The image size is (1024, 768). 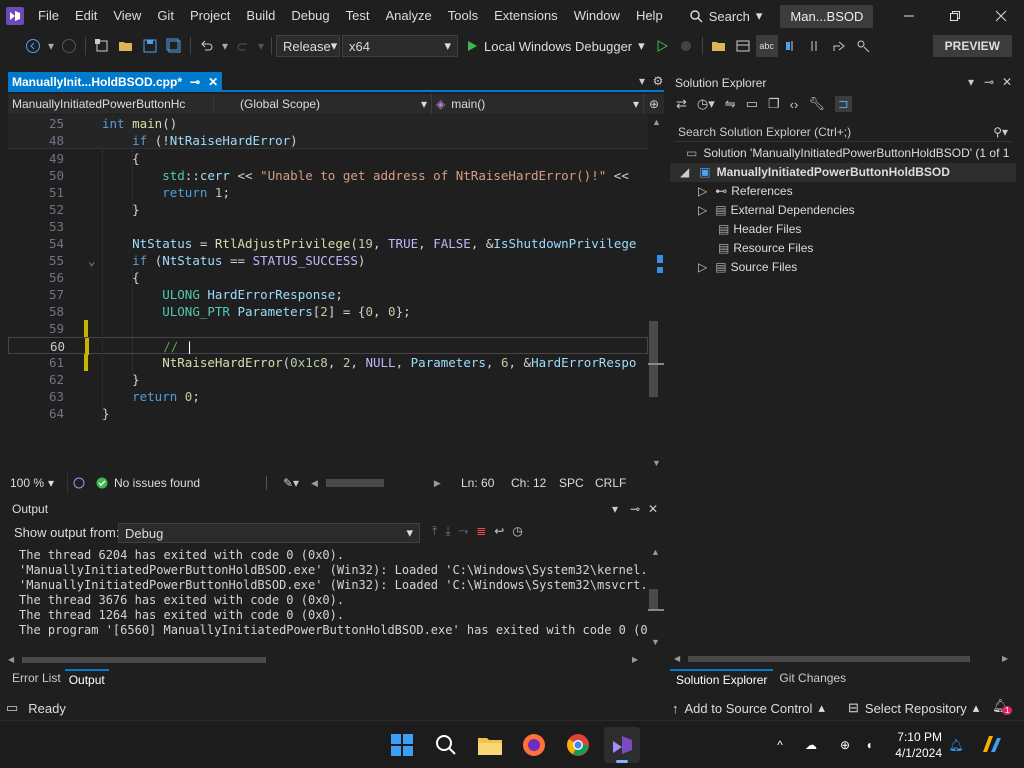 I want to click on output-horizontal-scrollbar: ◀ ▶, so click(x=328, y=660).